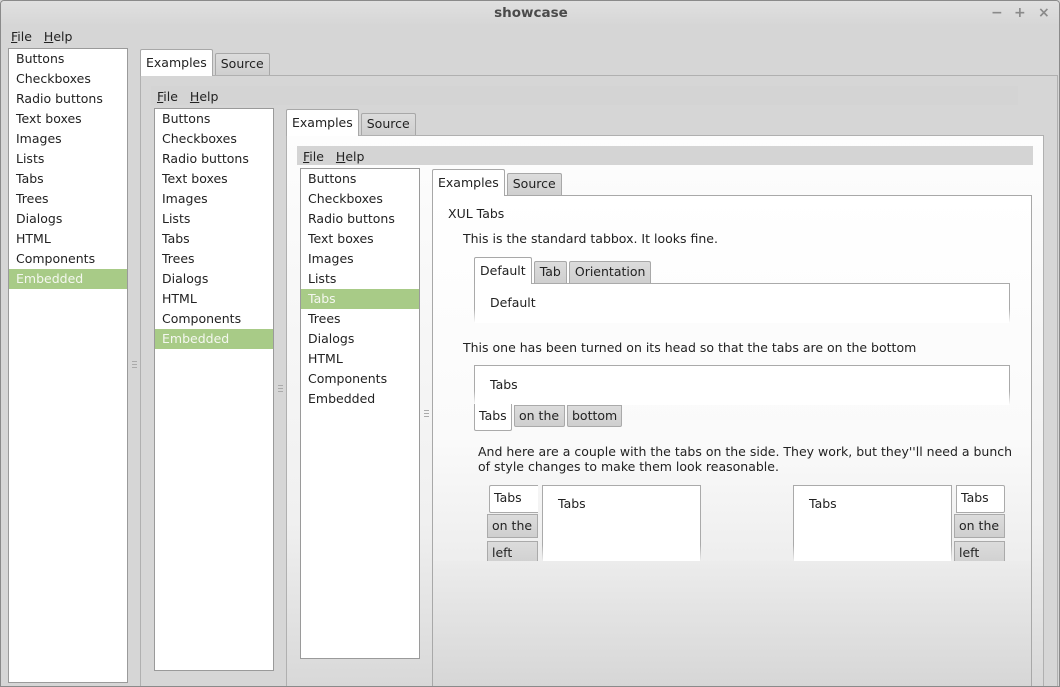 This screenshot has height=687, width=1060. What do you see at coordinates (572, 503) in the screenshot?
I see `left-panel-text: Tabs` at bounding box center [572, 503].